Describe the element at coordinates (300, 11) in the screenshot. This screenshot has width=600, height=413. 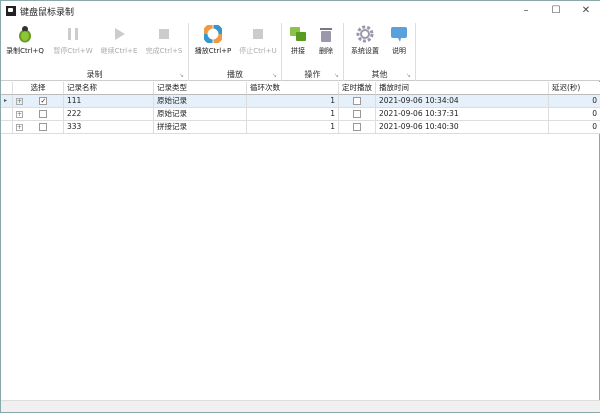
I see `title-bar: 键盘鼠标录制 – ☐ ✕` at that location.